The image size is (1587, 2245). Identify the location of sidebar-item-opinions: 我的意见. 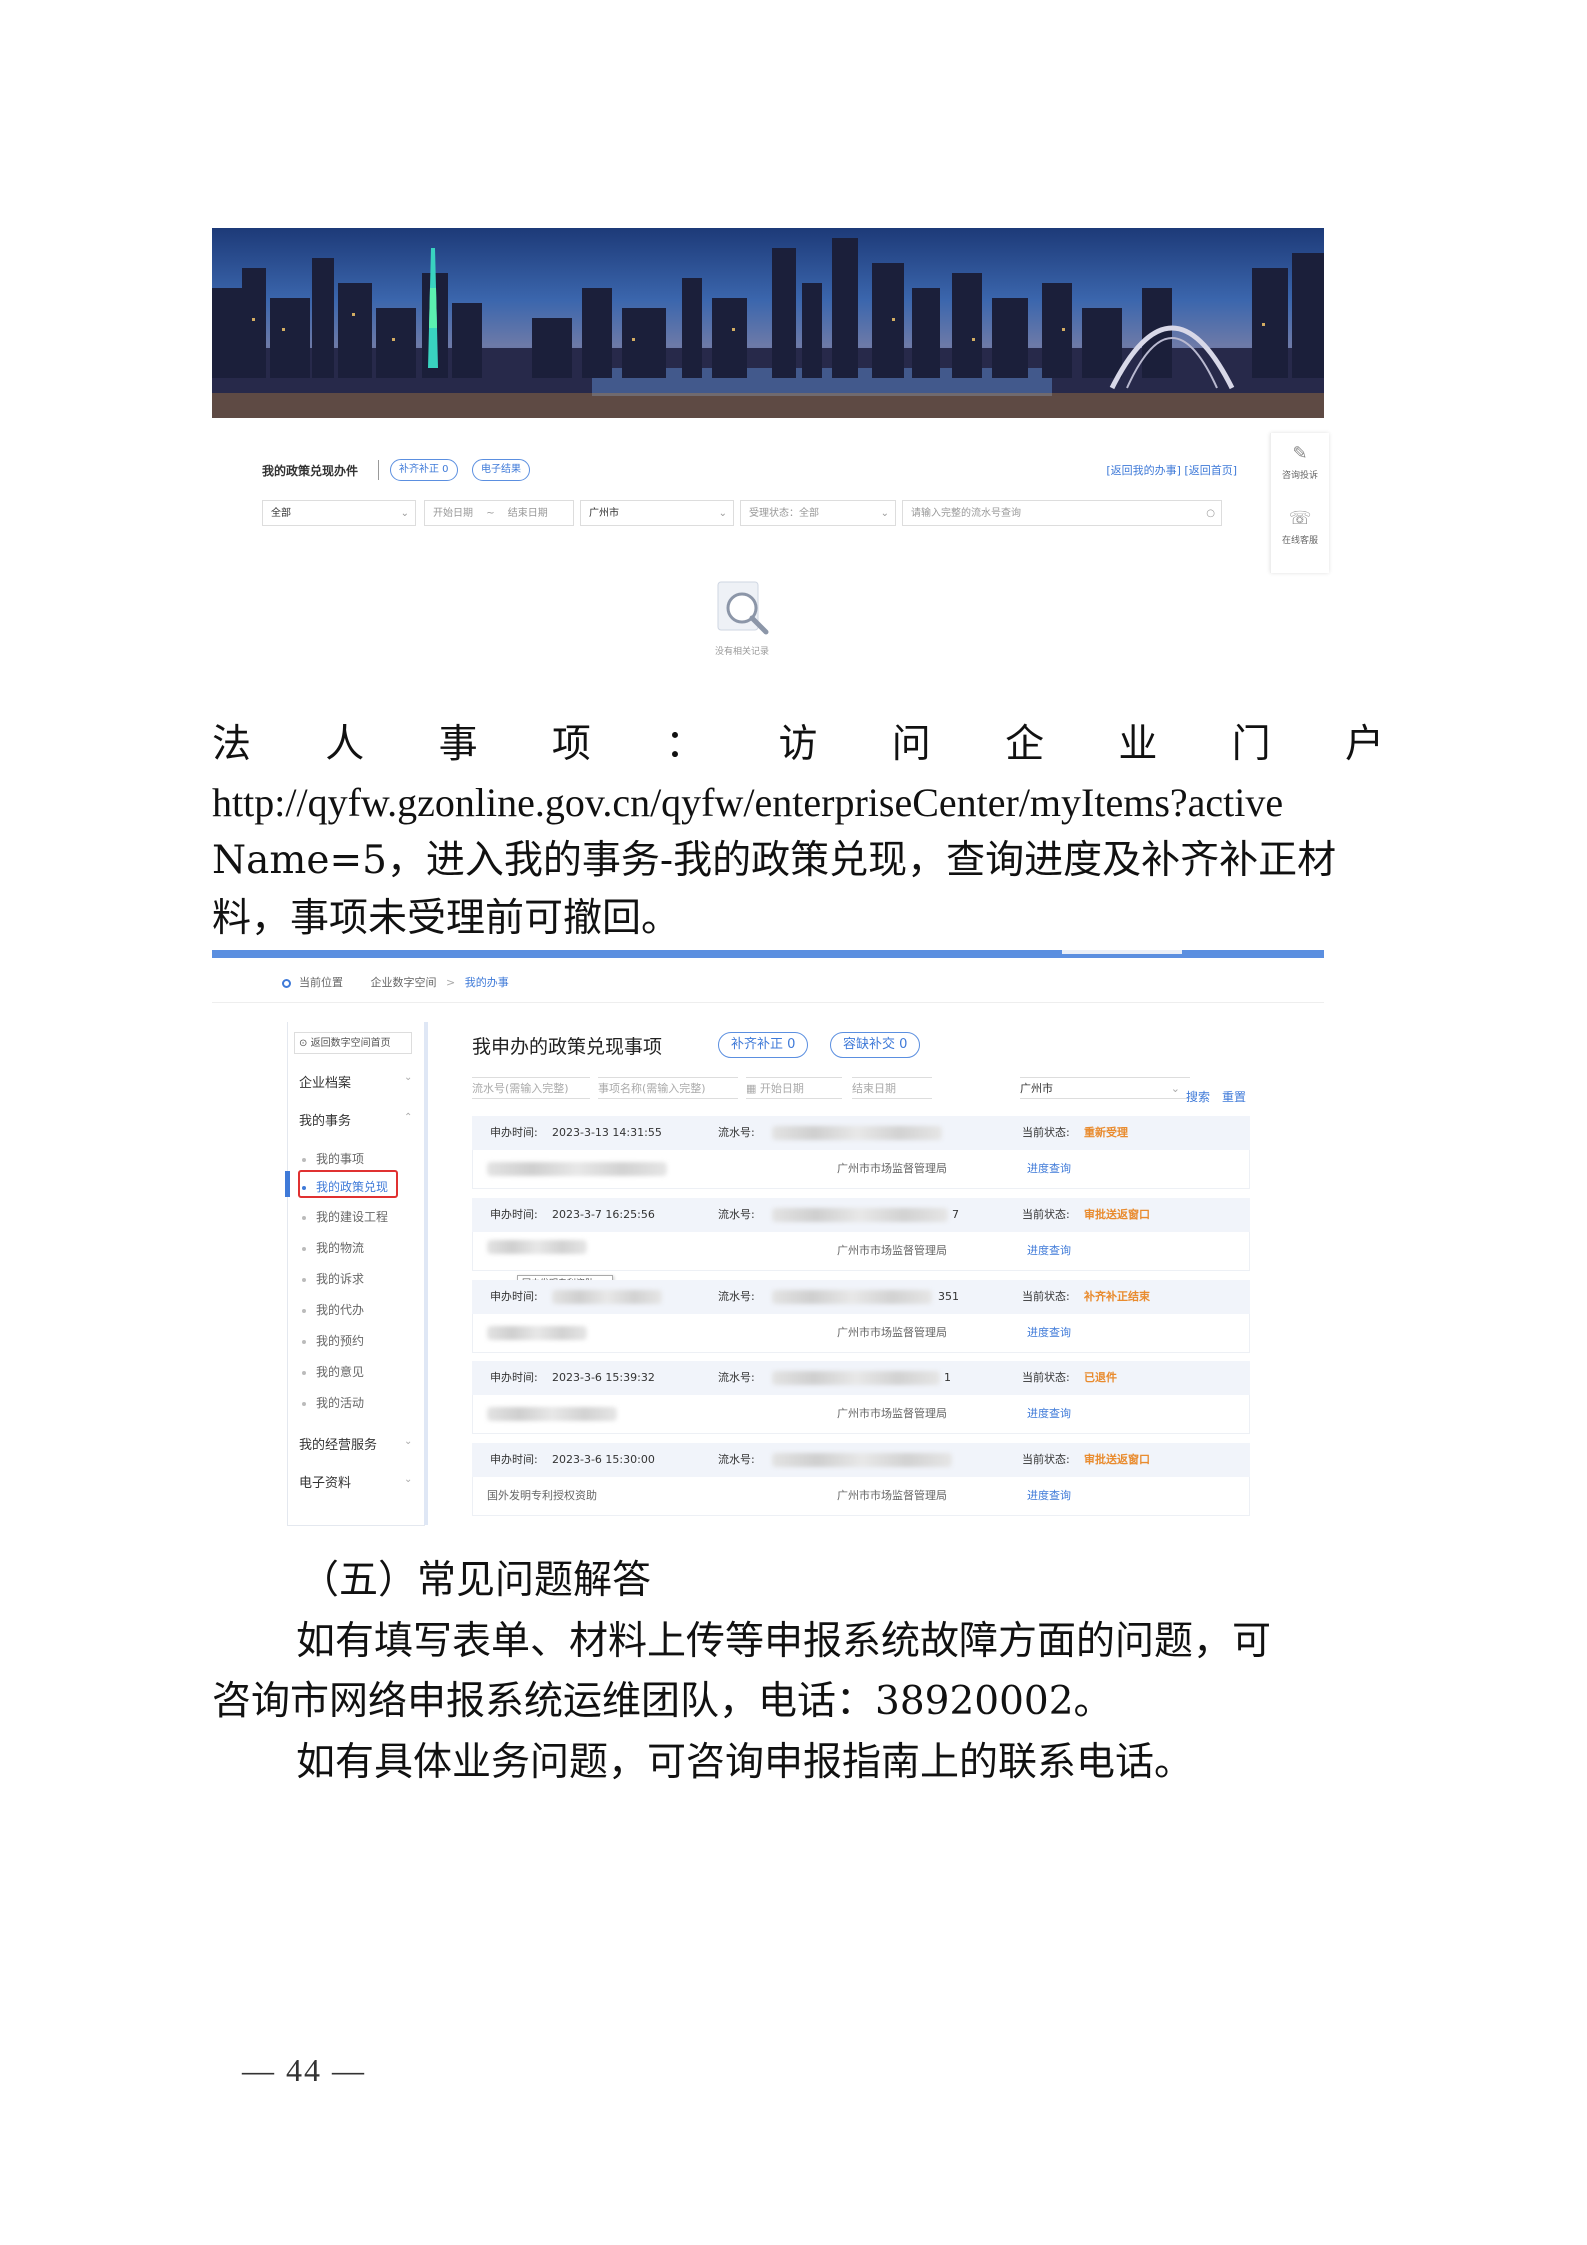
(333, 1371).